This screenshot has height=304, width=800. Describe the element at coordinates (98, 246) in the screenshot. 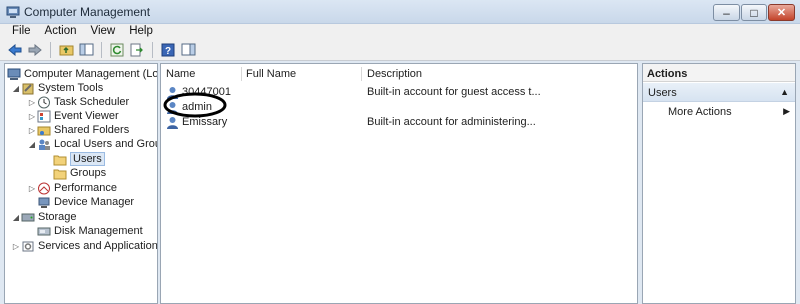

I see `tree-item-label: Services and Applications` at that location.